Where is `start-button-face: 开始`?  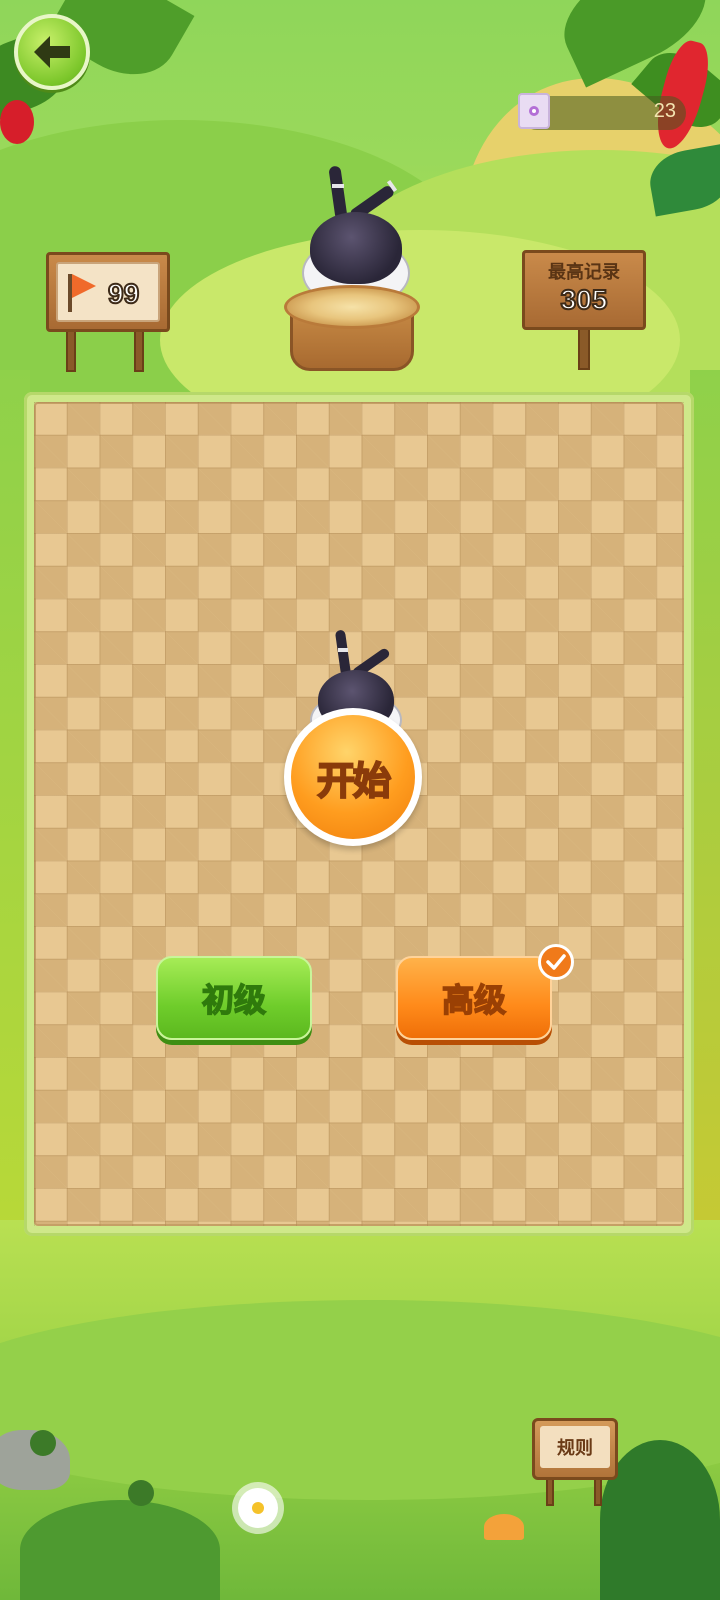 start-button-face: 开始 is located at coordinates (353, 777).